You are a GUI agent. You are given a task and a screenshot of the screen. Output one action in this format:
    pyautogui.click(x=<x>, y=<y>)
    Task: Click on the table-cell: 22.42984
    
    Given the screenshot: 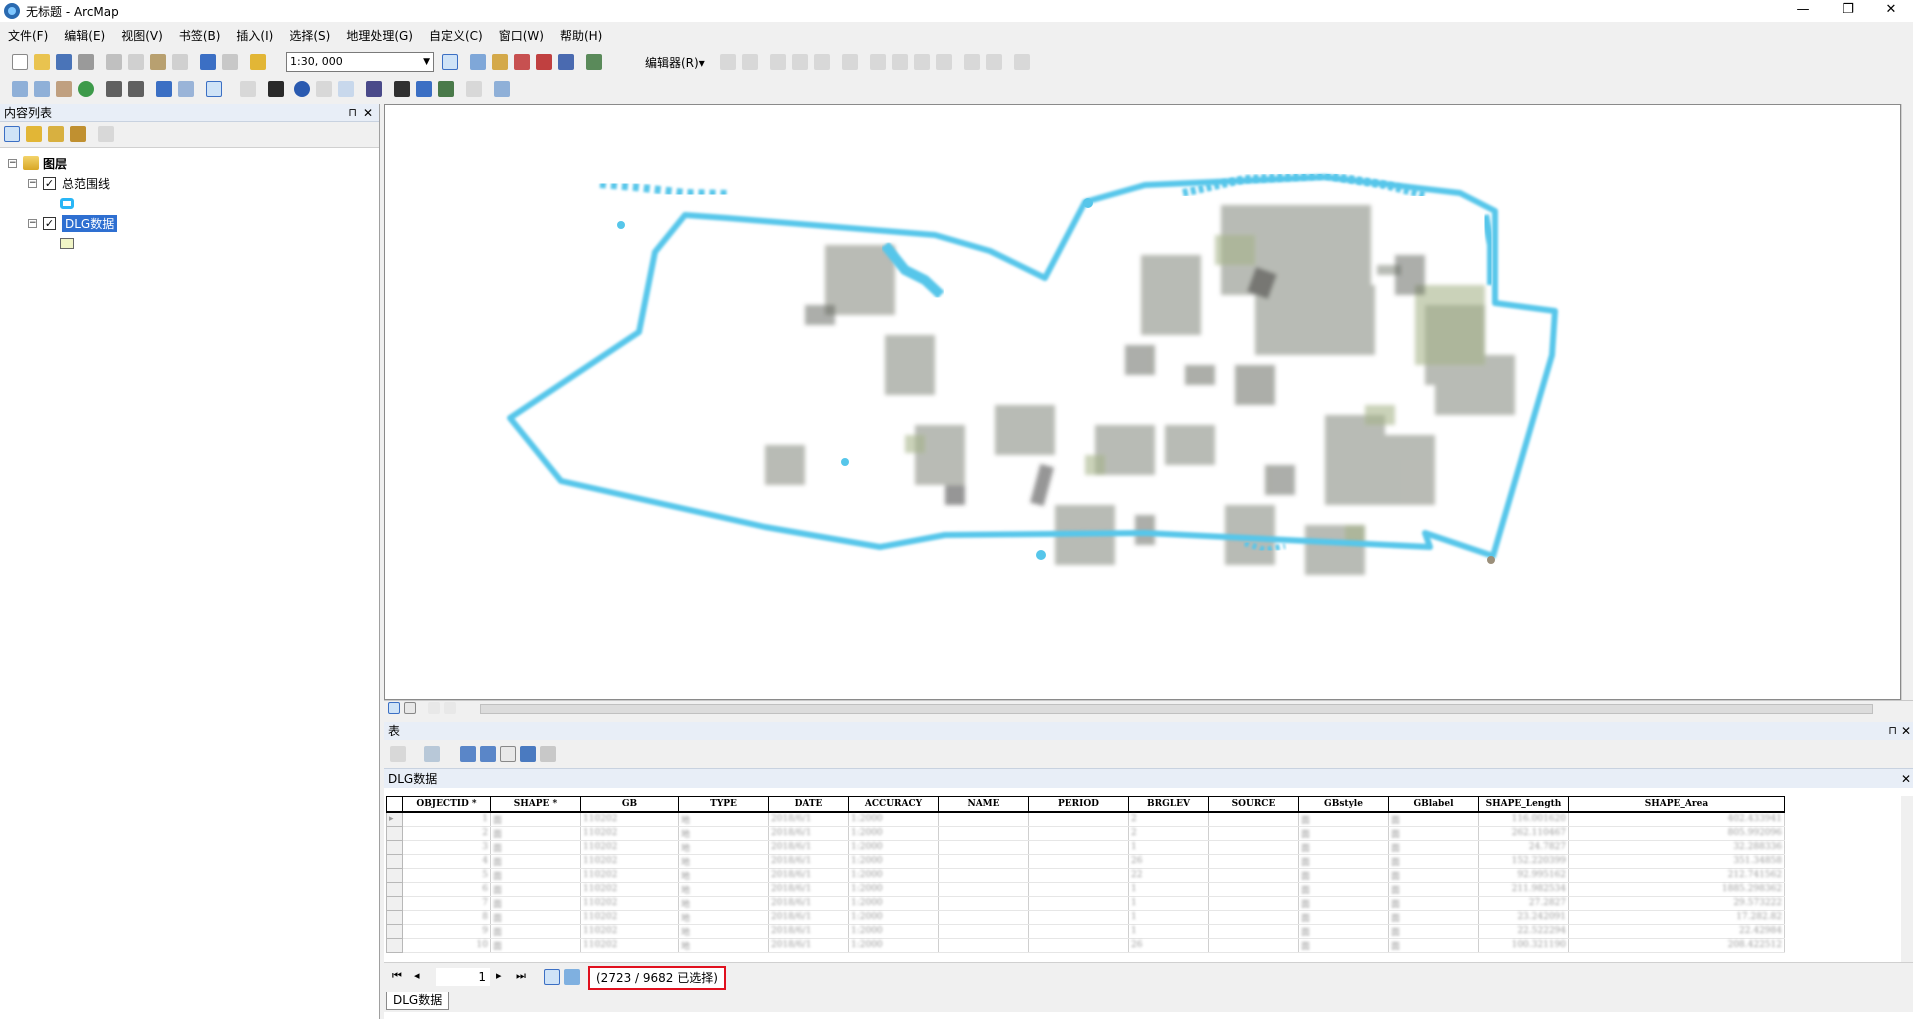 What is the action you would take?
    pyautogui.click(x=1676, y=931)
    